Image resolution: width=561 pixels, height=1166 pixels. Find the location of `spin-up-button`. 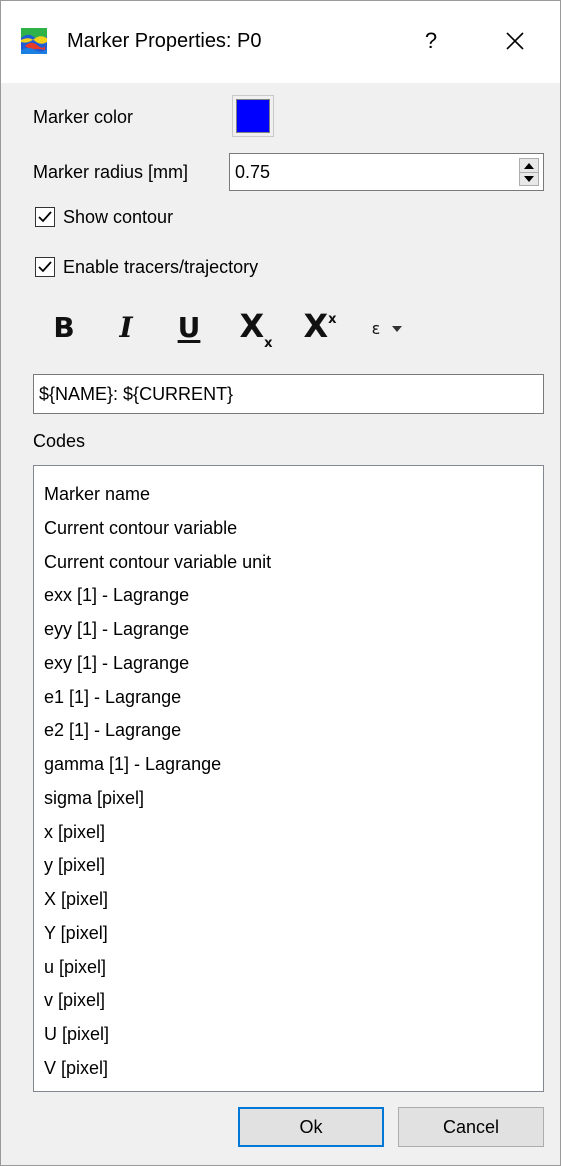

spin-up-button is located at coordinates (529, 166).